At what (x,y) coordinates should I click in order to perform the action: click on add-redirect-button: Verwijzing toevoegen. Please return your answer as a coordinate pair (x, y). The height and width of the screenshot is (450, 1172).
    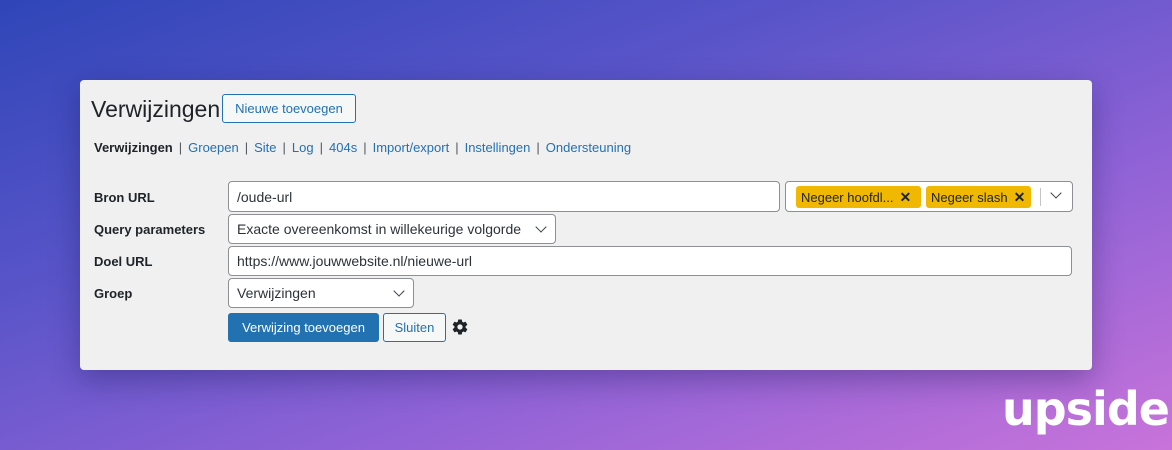
    Looking at the image, I should click on (303, 327).